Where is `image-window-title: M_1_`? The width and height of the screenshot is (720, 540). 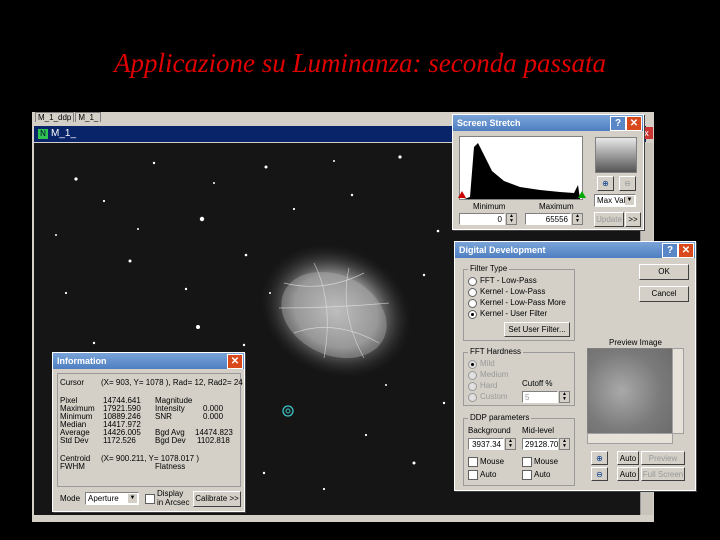
image-window-title: M_1_ is located at coordinates (64, 133).